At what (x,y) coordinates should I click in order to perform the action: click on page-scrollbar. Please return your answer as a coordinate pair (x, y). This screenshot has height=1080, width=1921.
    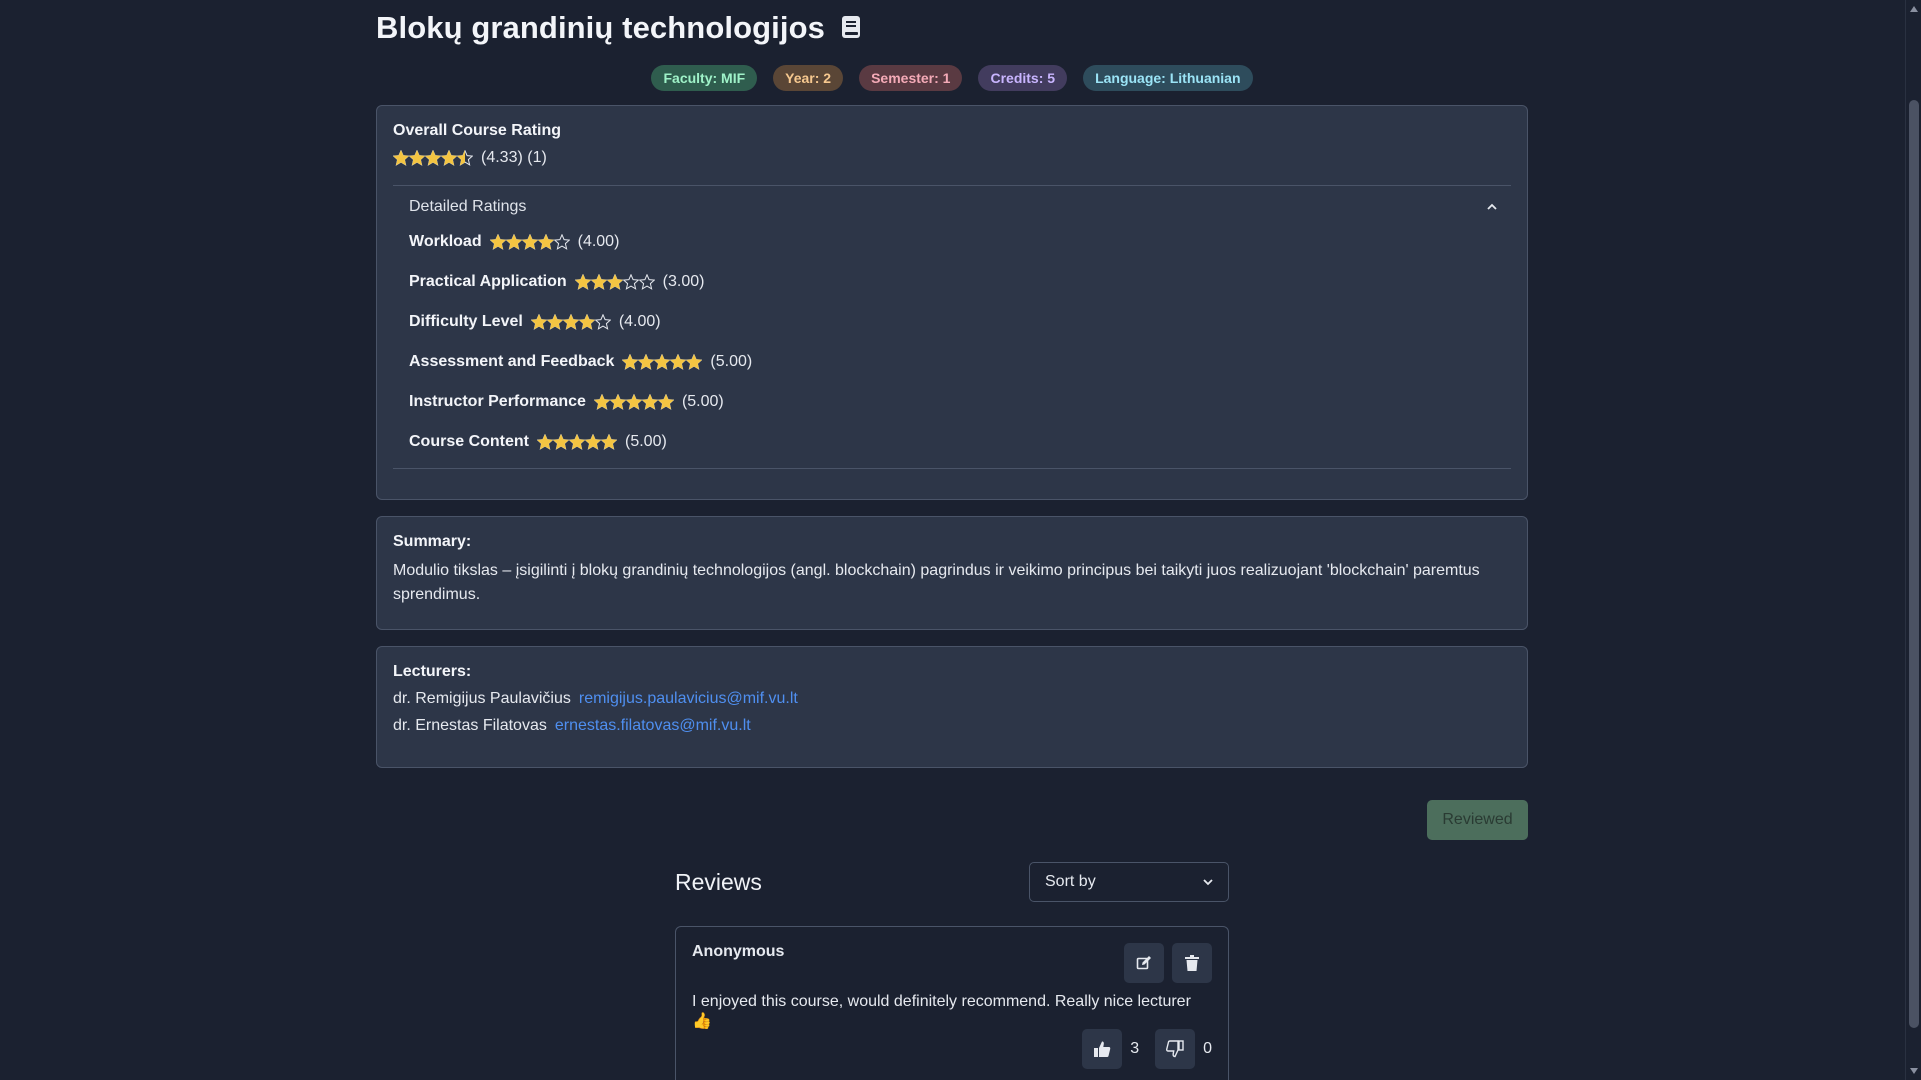
    Looking at the image, I should click on (1913, 540).